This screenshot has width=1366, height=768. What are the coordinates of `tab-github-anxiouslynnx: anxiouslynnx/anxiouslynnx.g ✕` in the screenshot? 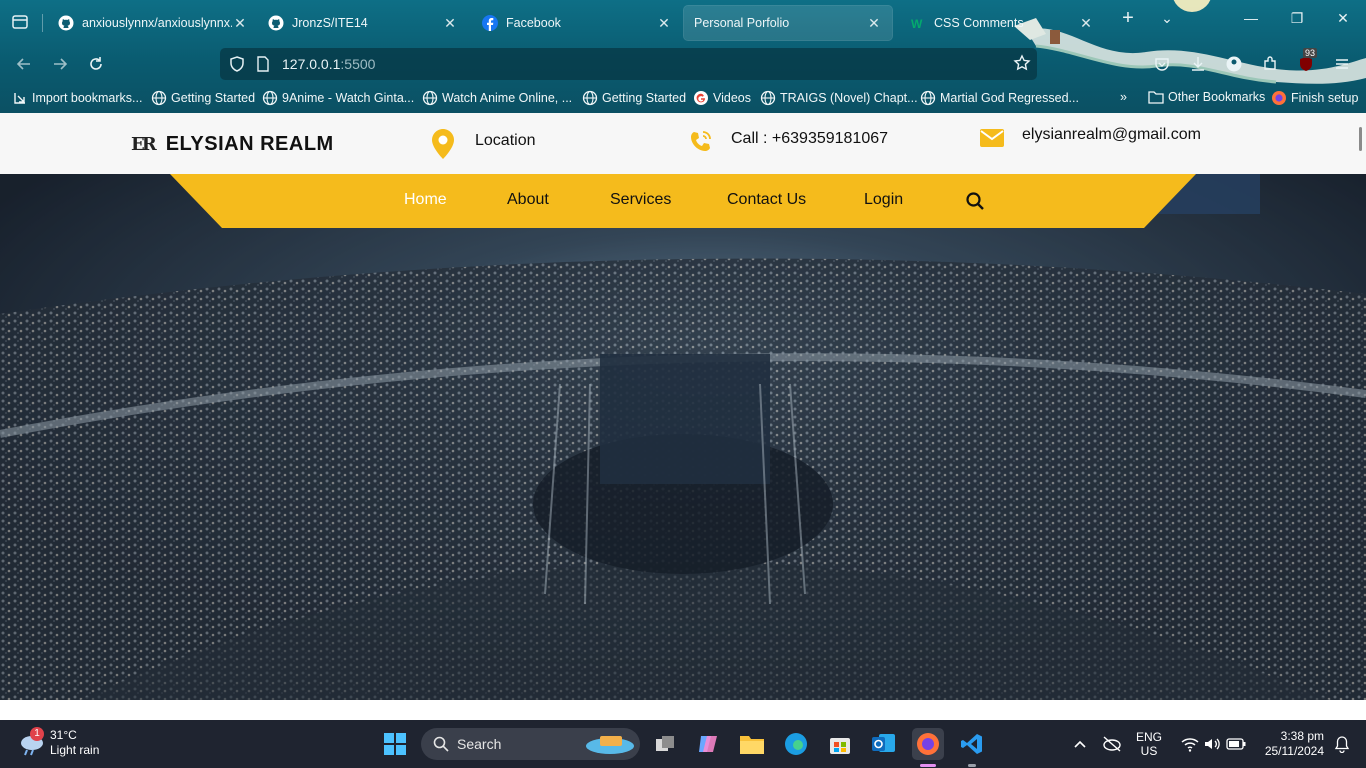 It's located at (153, 23).